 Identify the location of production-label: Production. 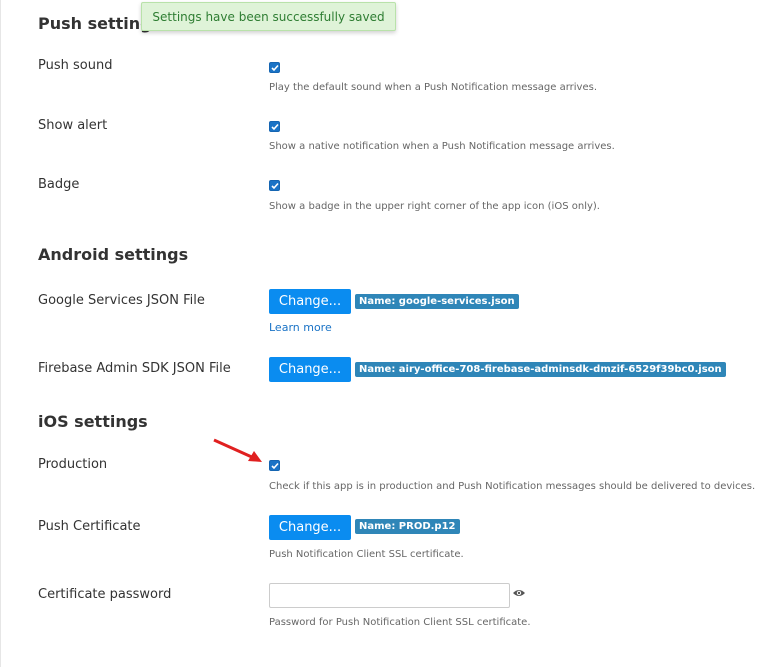
(73, 464).